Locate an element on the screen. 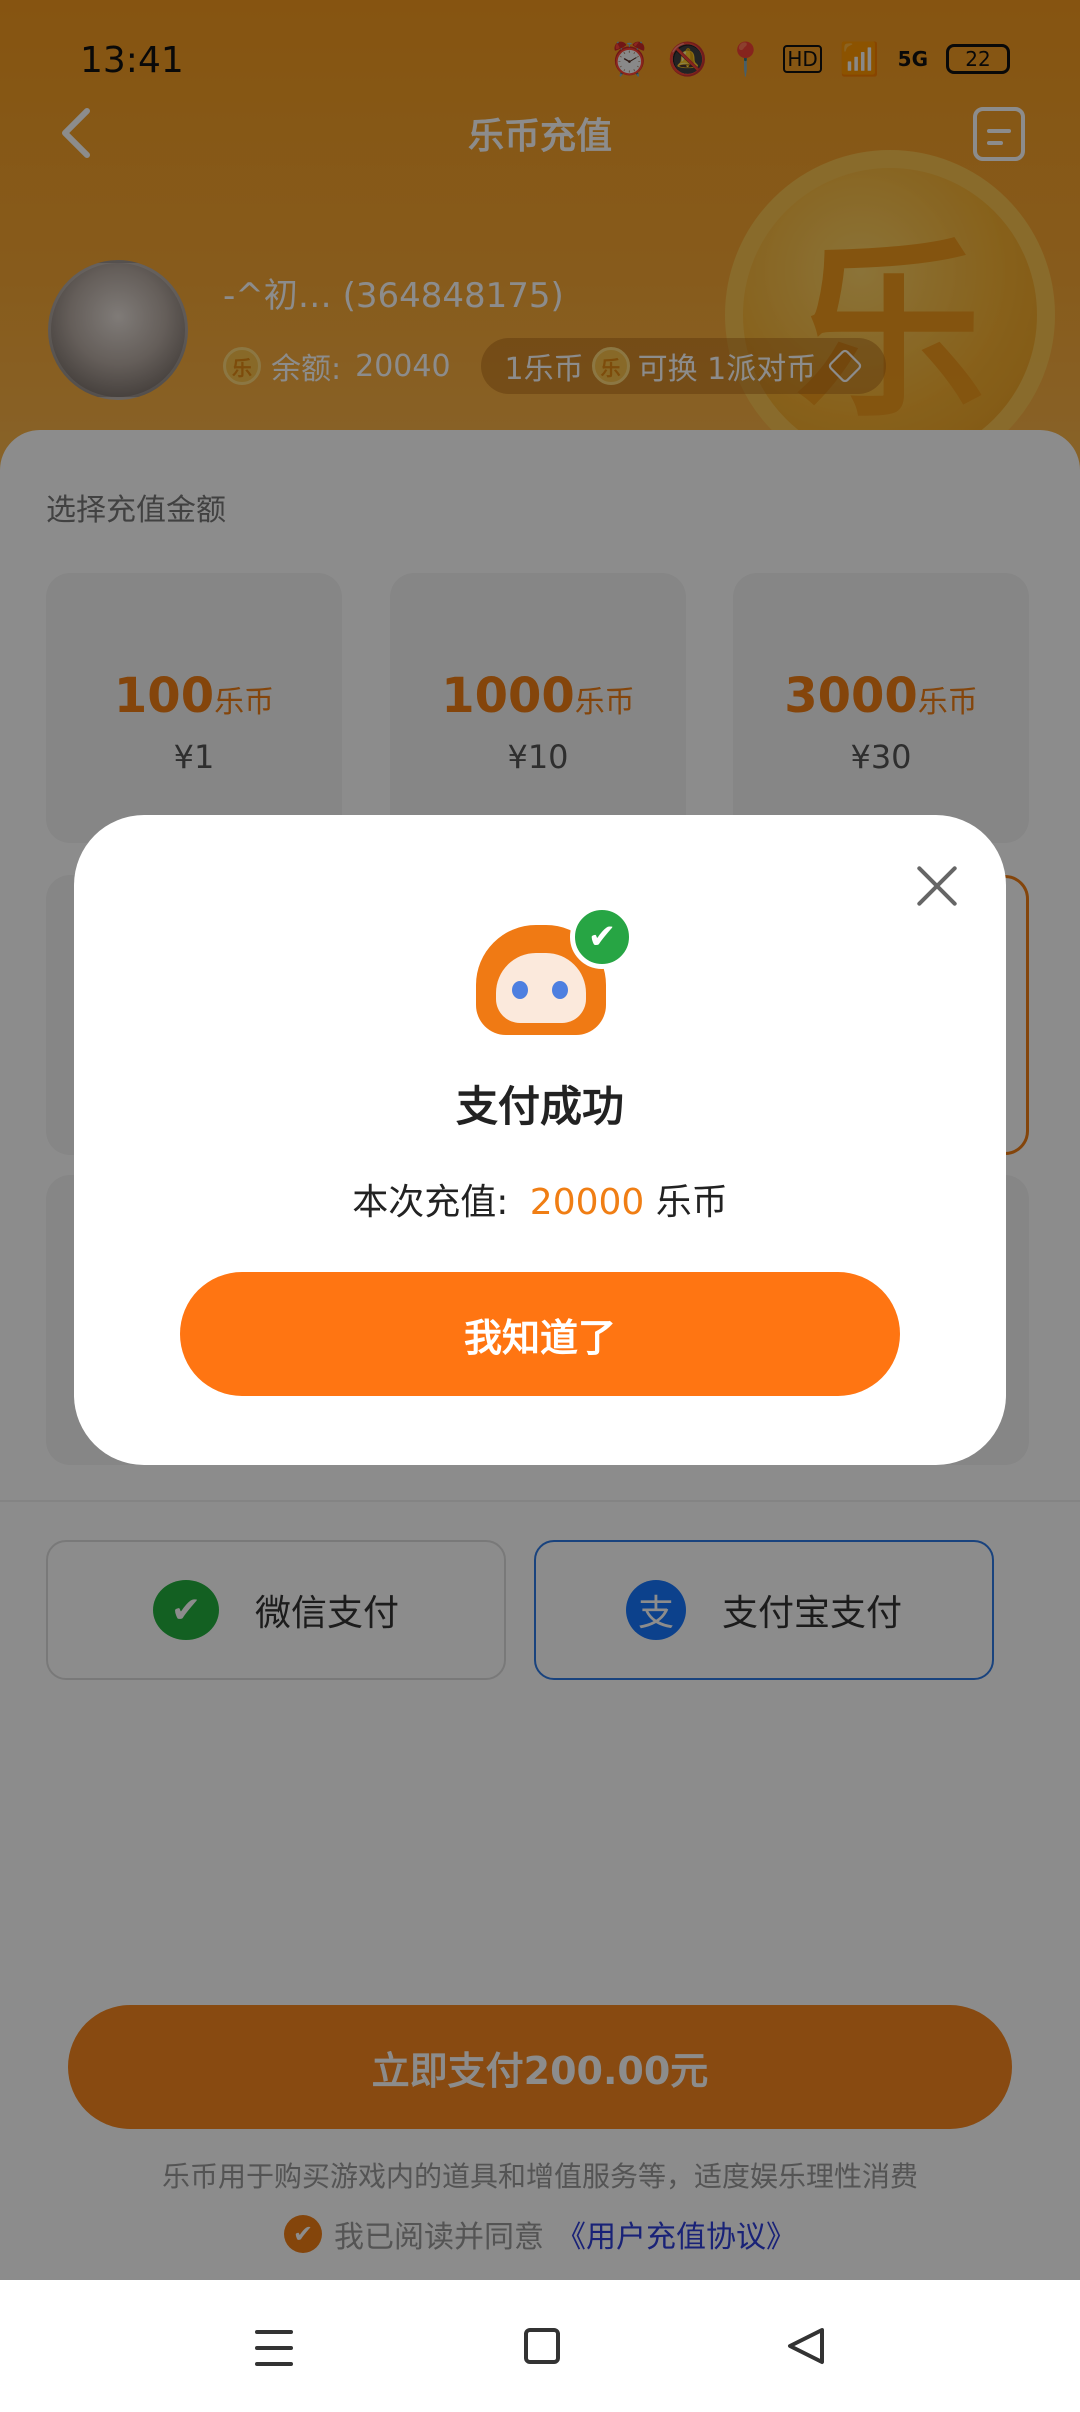 The width and height of the screenshot is (1080, 2412). success-check-icon: ✔ is located at coordinates (602, 937).